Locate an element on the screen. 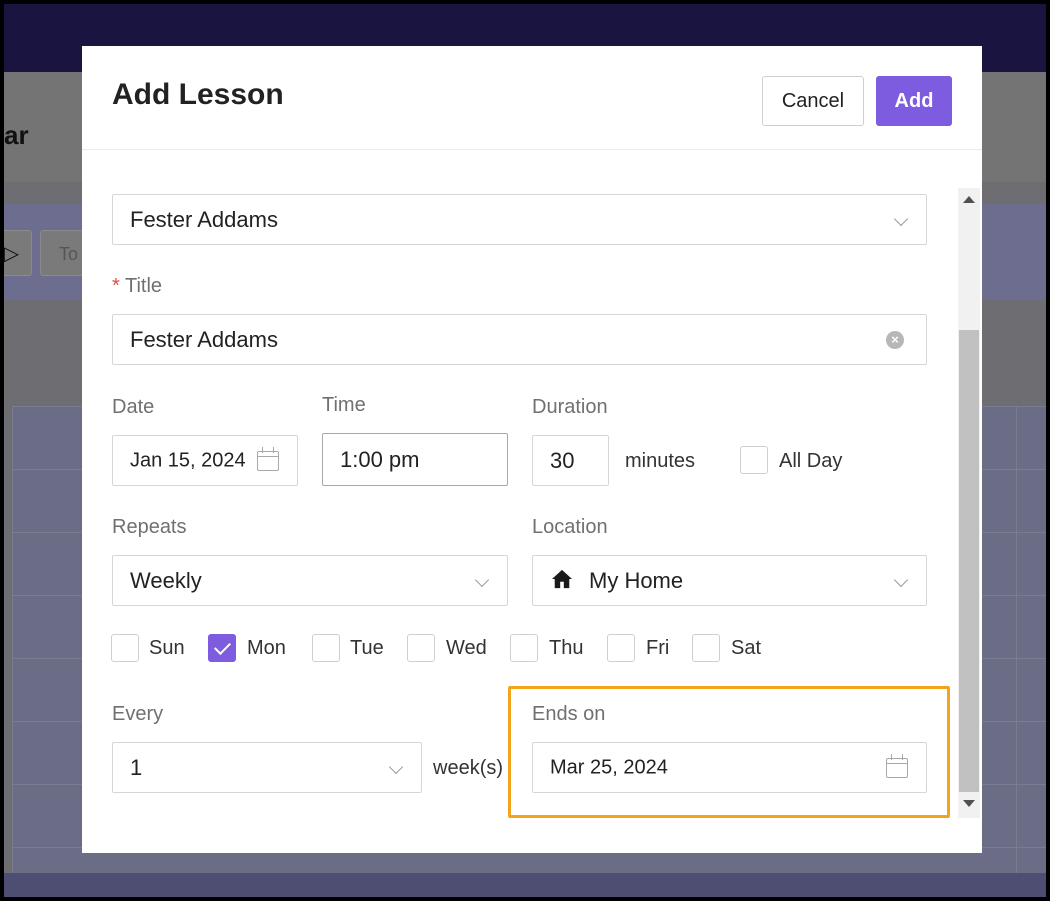  all-day-label: All Day is located at coordinates (811, 461).